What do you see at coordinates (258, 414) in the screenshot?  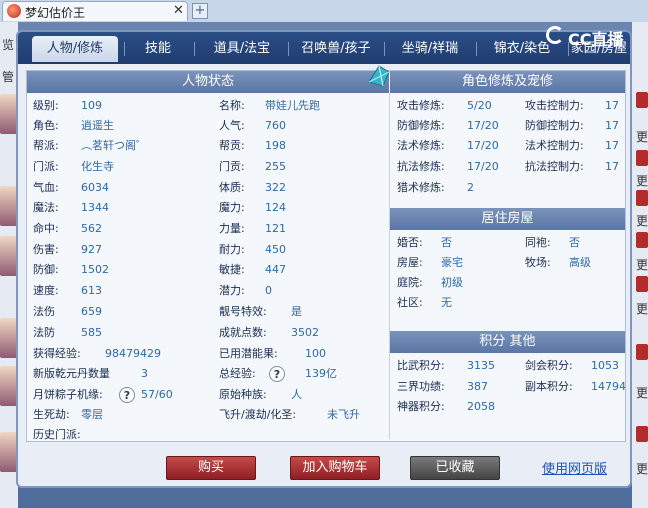 I see `stat-label: 飞升/渡劫/化圣:` at bounding box center [258, 414].